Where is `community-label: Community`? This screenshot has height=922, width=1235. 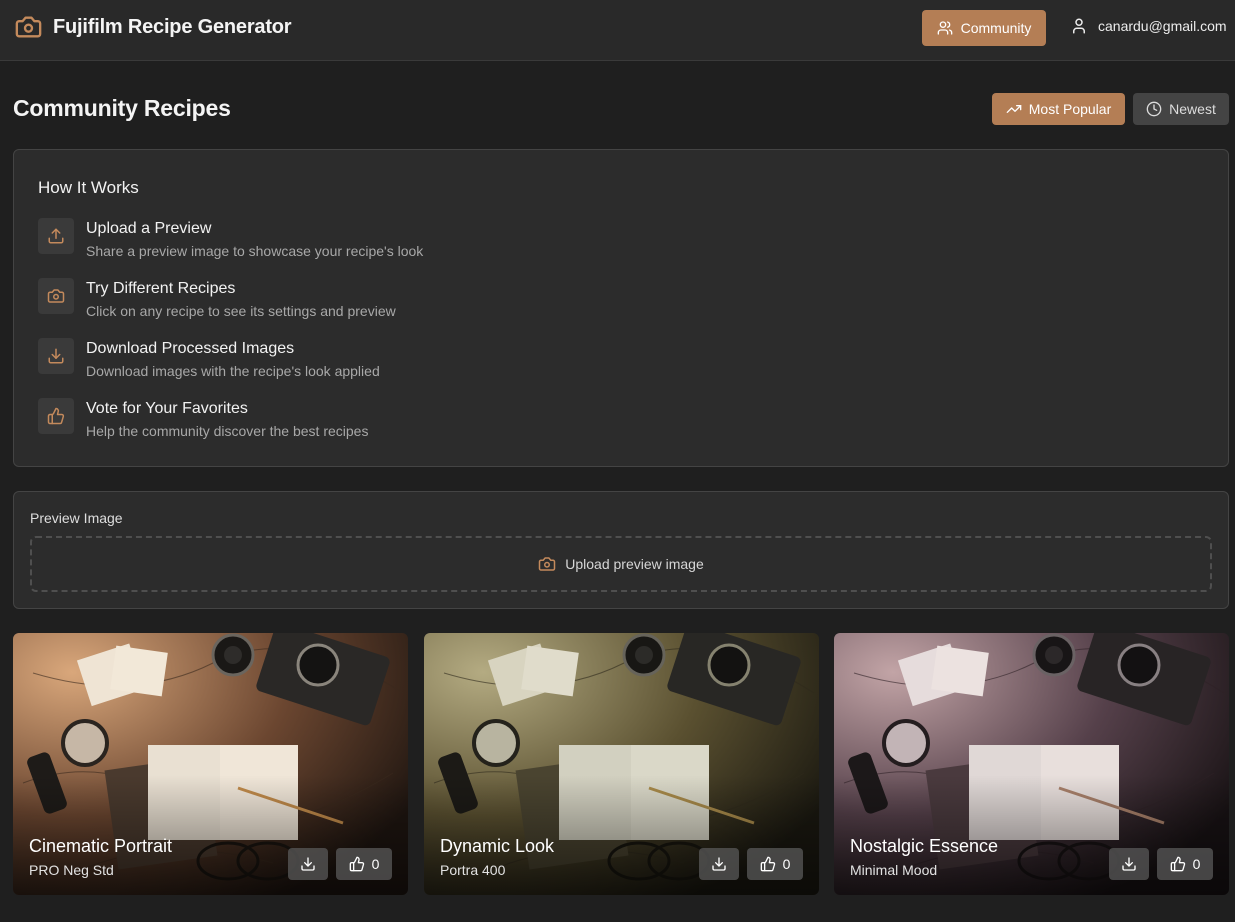
community-label: Community is located at coordinates (996, 28).